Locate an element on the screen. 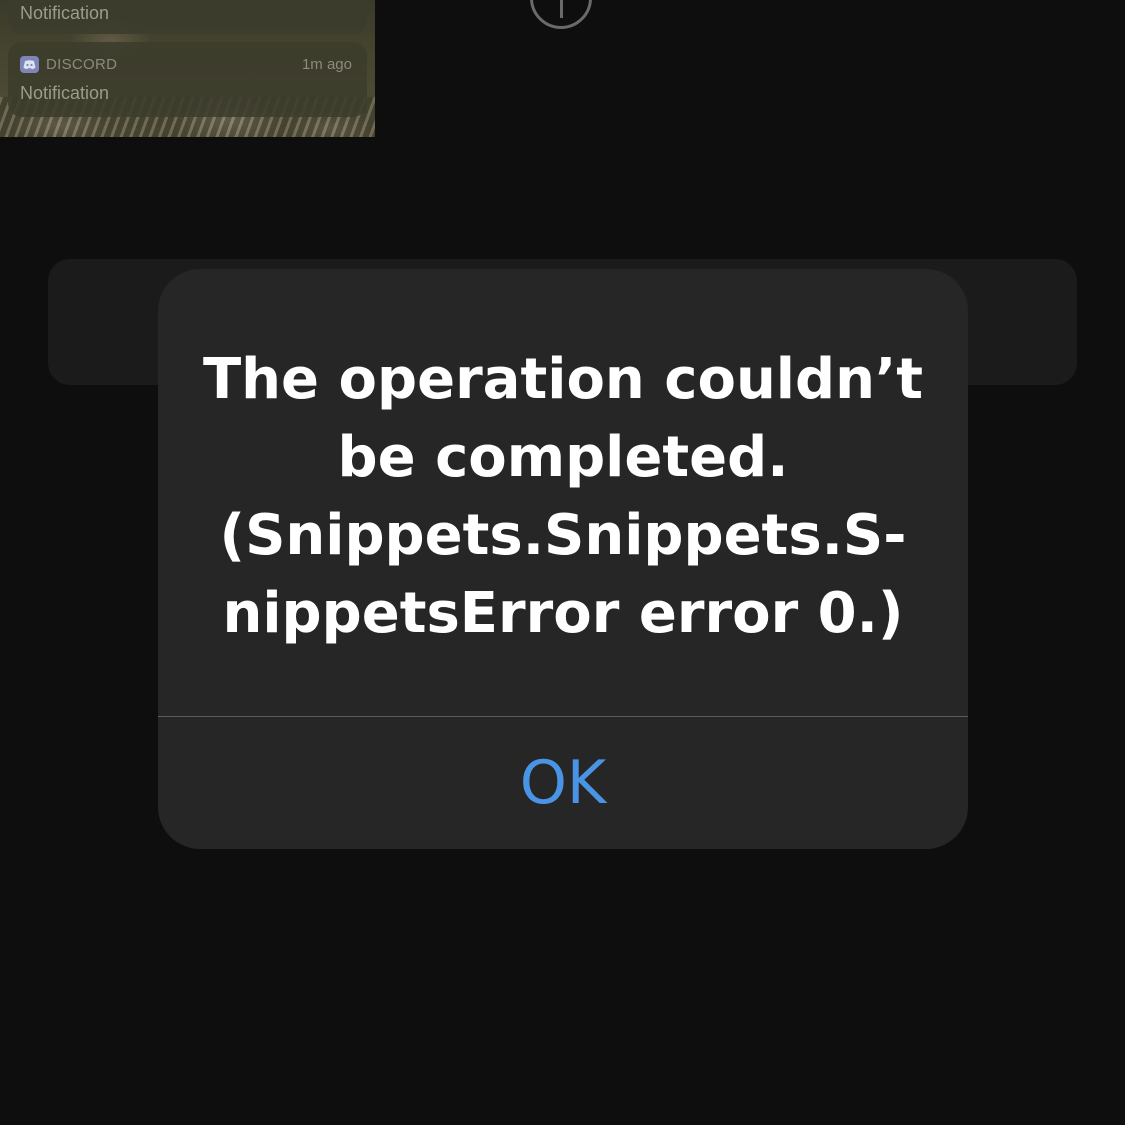 The width and height of the screenshot is (1125, 1125). notification-preview: Notification DISCORD 1m ago Notification is located at coordinates (187, 68).